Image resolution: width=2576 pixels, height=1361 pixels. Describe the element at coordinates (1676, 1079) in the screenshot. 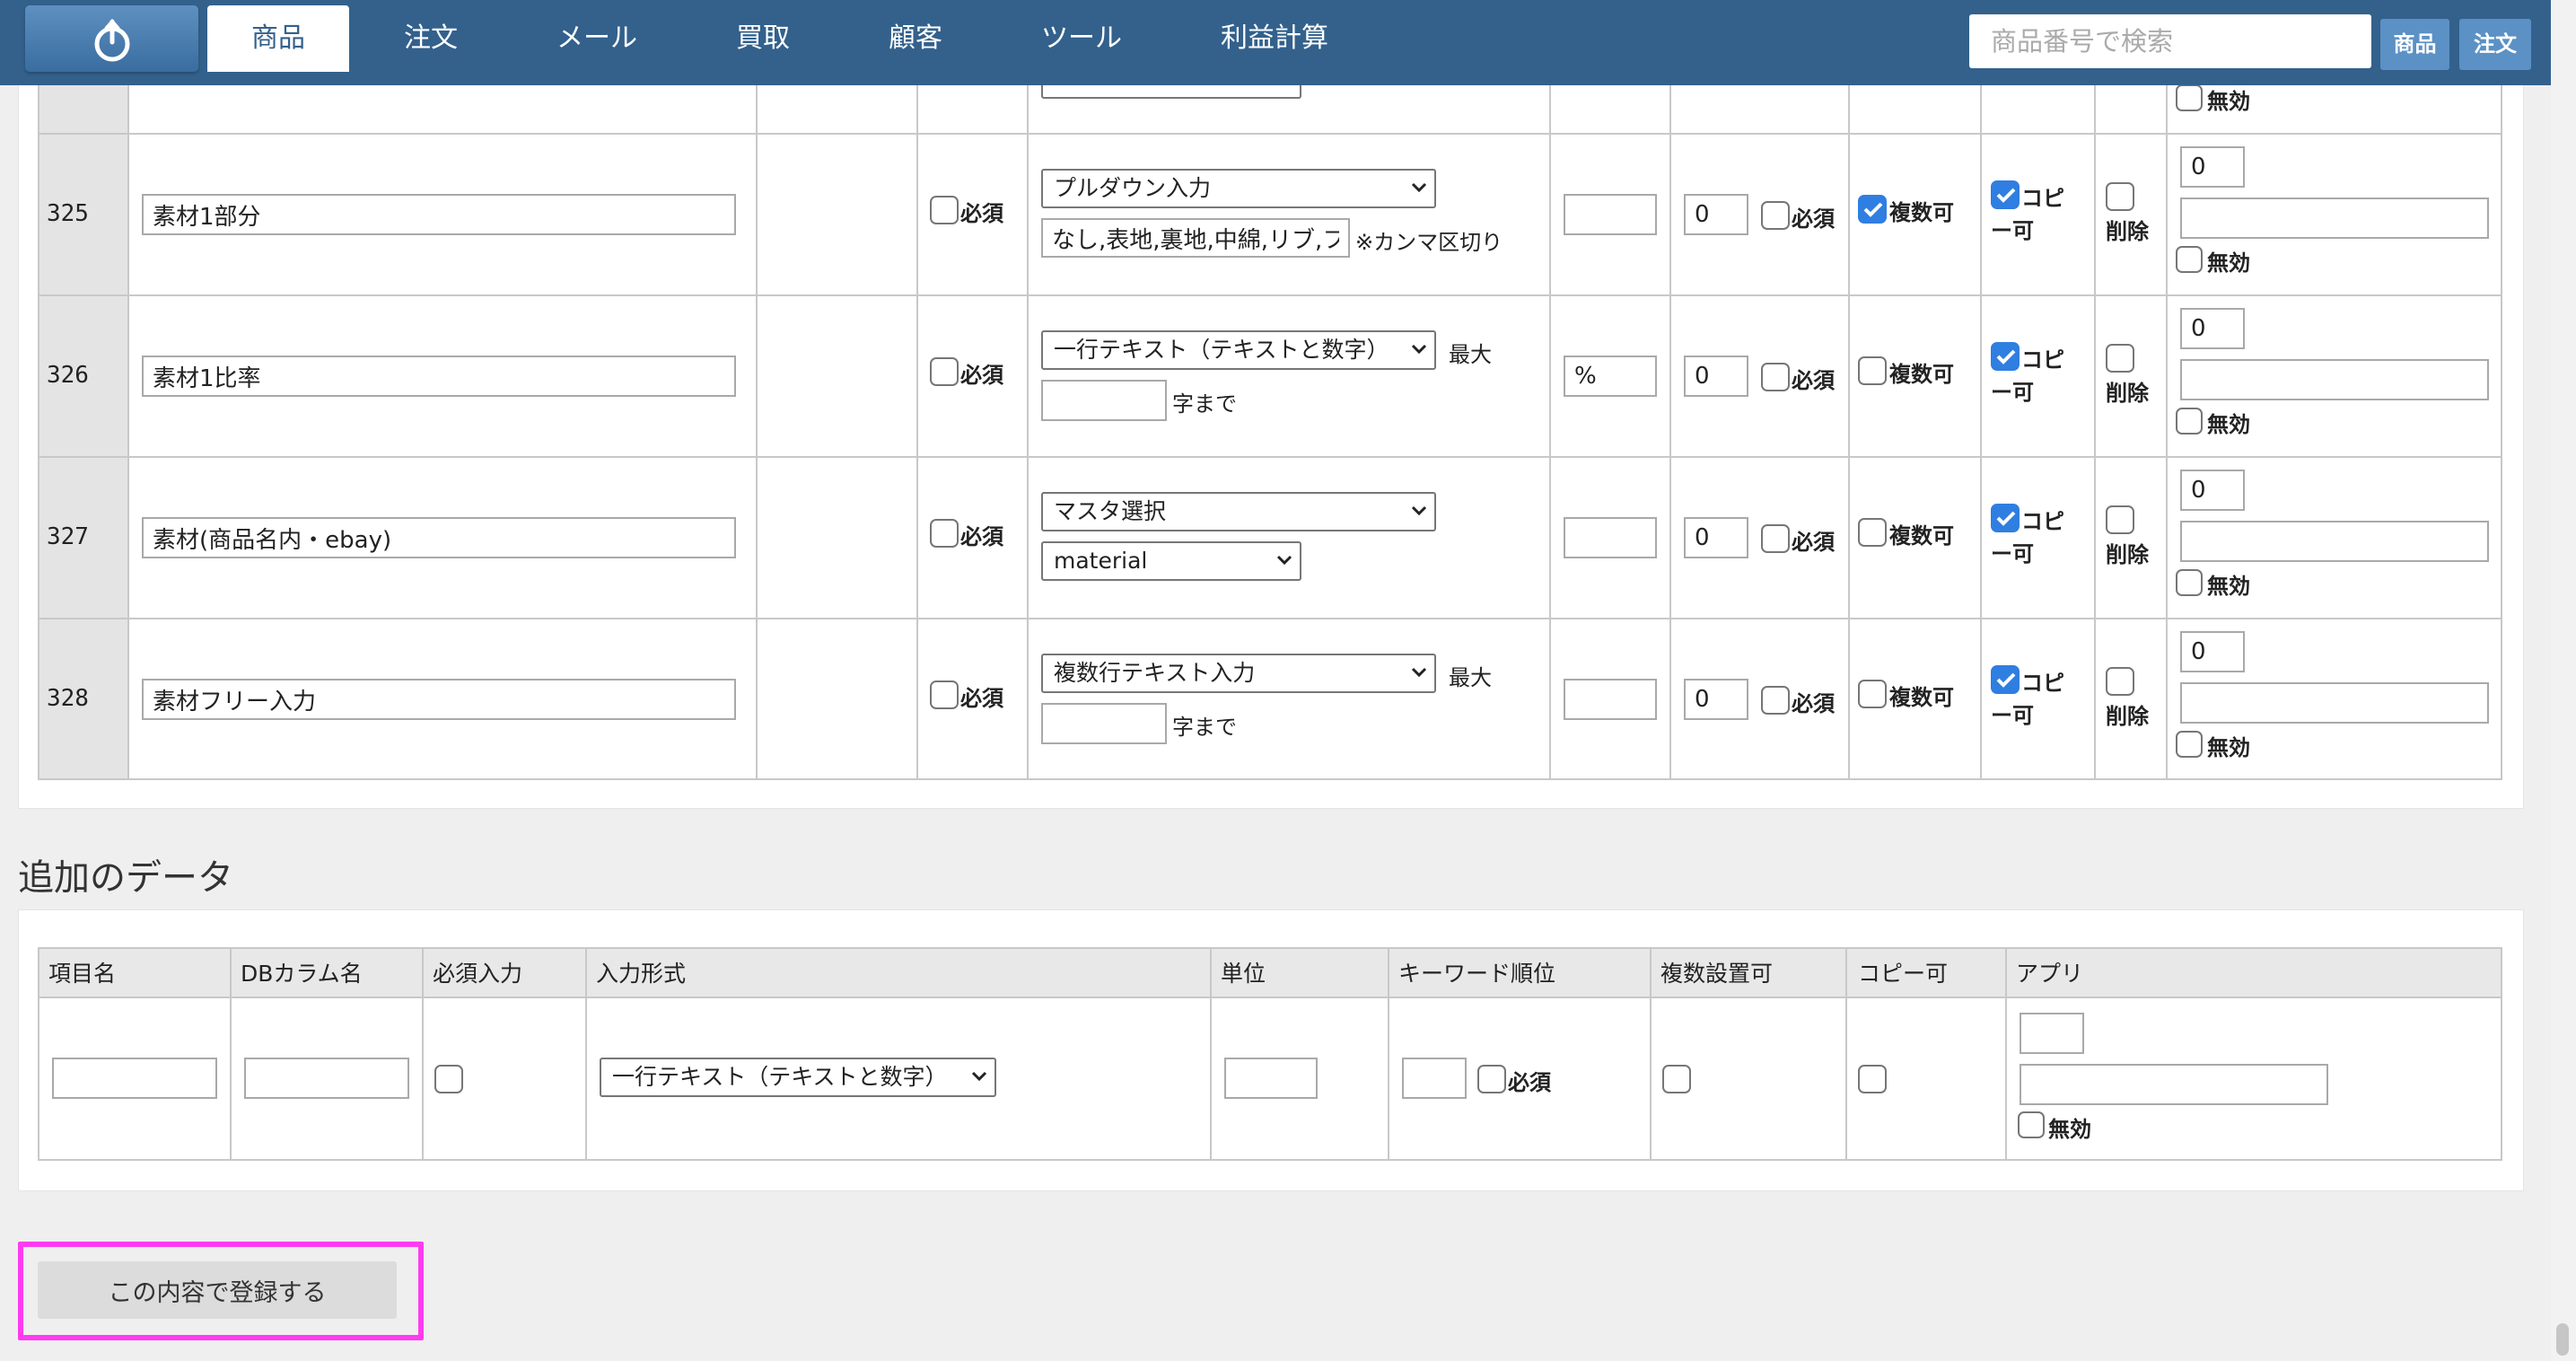

I see `new-multiple-checkbox` at that location.